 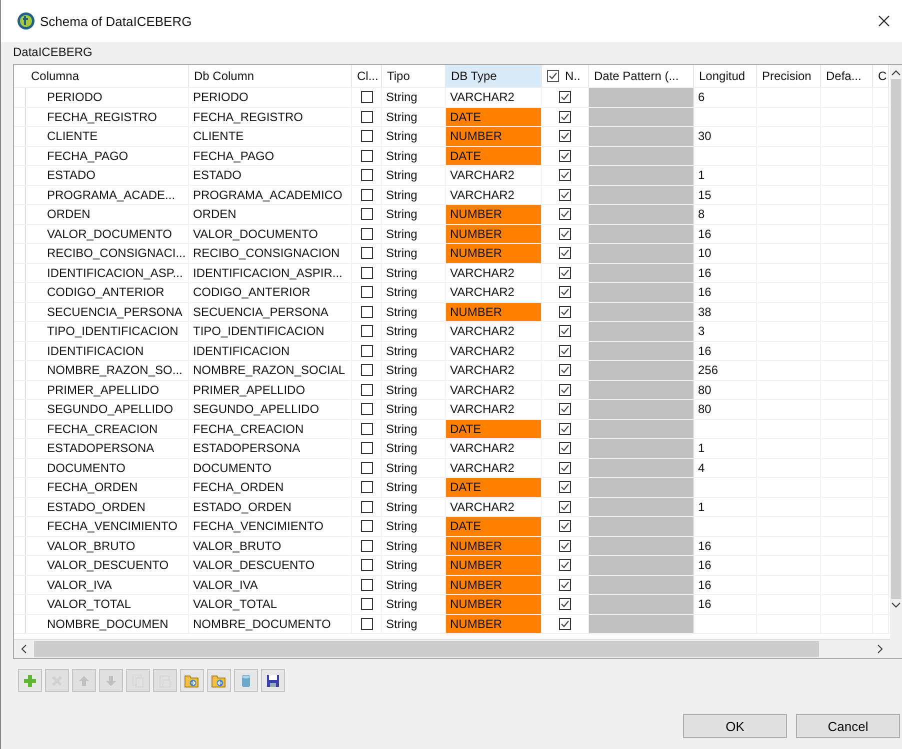 I want to click on column-header: C, so click(x=881, y=76).